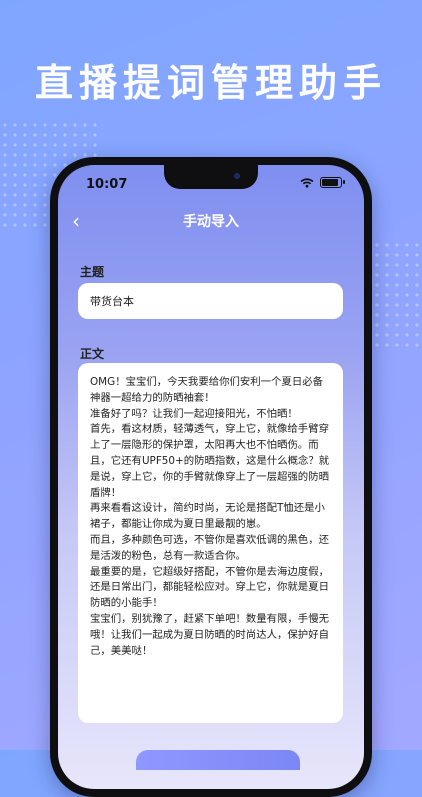 The image size is (422, 797). I want to click on status-time: 10:07, so click(107, 184).